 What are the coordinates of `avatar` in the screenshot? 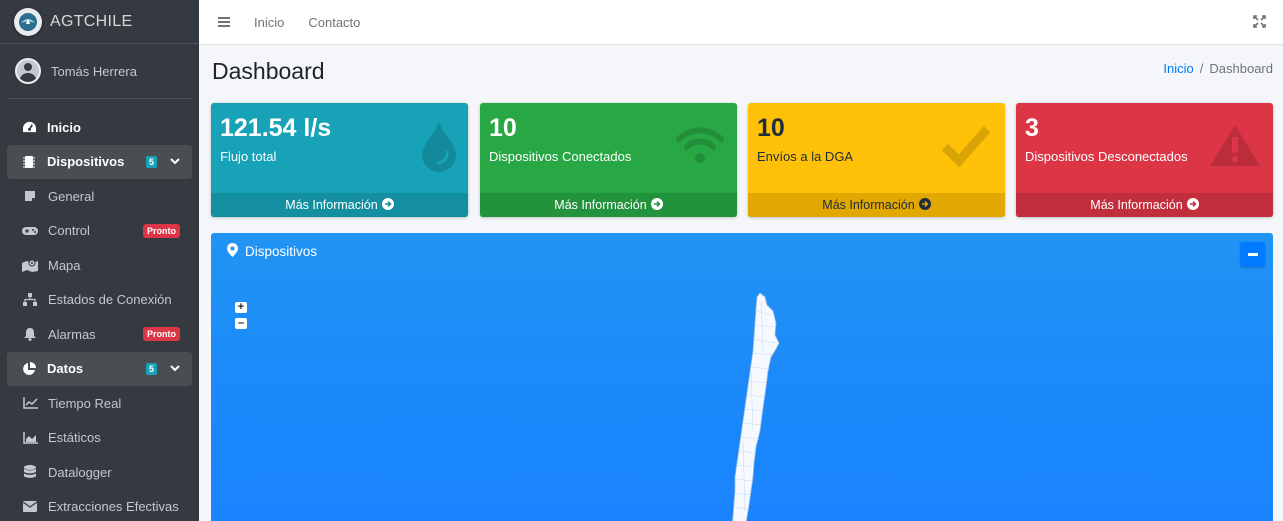 It's located at (28, 71).